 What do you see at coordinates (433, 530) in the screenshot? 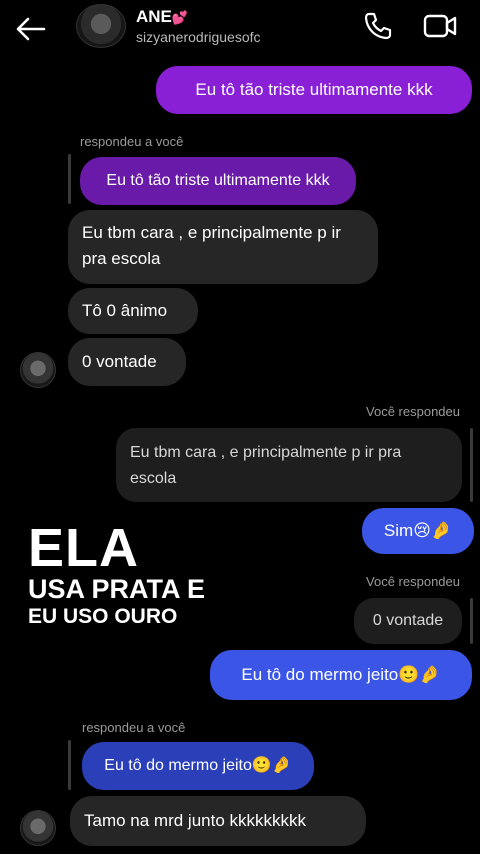
I see `emoji: 😢🤌` at bounding box center [433, 530].